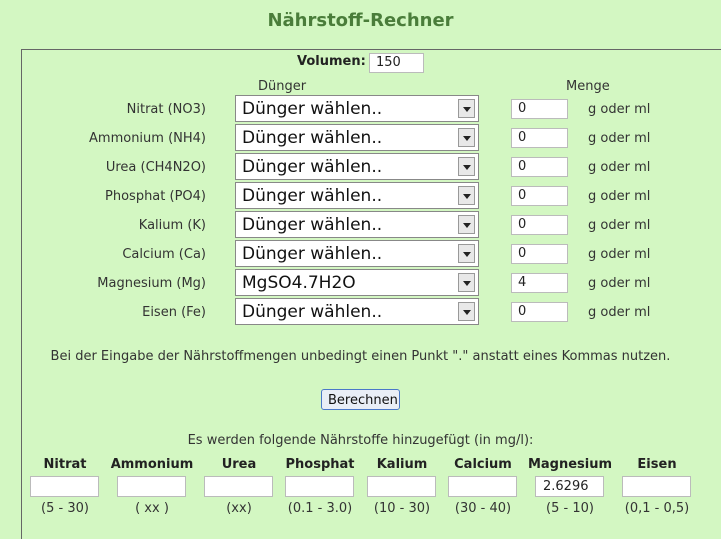  Describe the element at coordinates (164, 254) in the screenshot. I see `row-label-calcium: Calcium (Ca)` at that location.